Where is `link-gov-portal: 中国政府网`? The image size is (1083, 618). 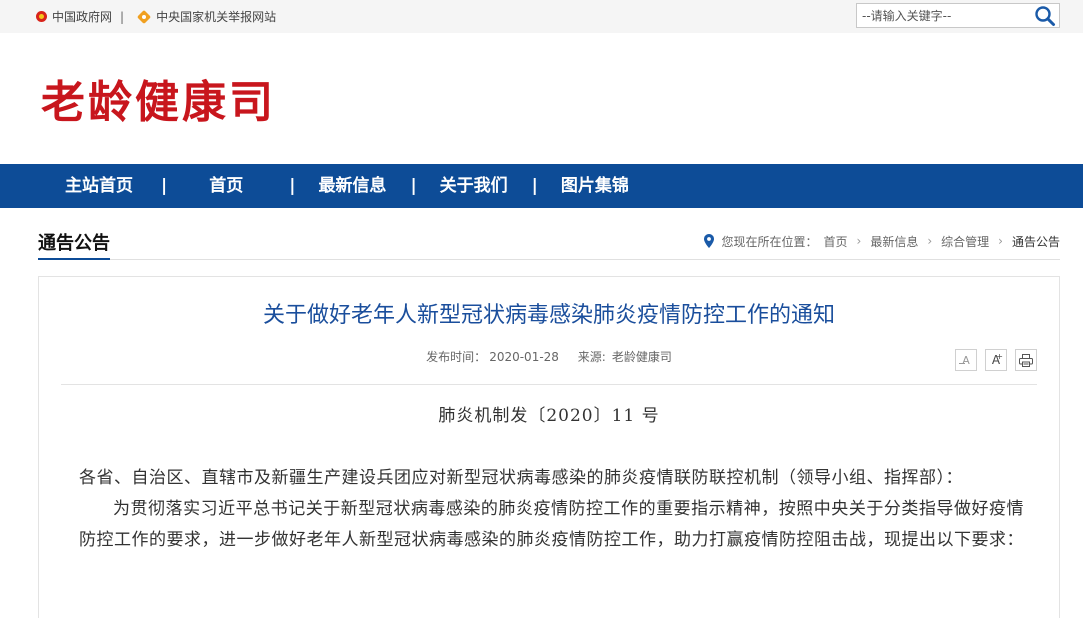
link-gov-portal: 中国政府网 is located at coordinates (74, 16).